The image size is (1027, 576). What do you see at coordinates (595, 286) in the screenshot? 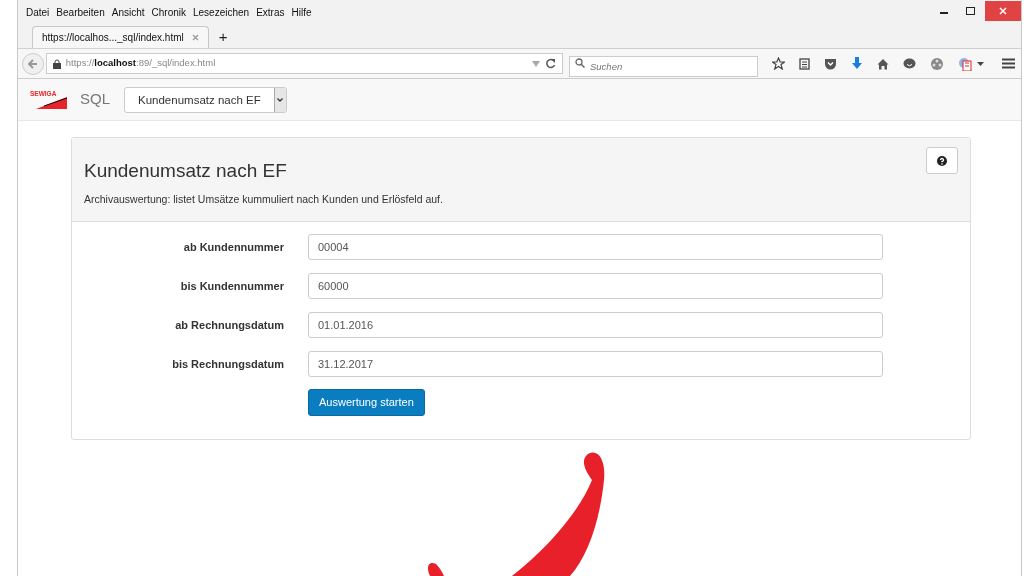
I see `input-field: 60000` at bounding box center [595, 286].